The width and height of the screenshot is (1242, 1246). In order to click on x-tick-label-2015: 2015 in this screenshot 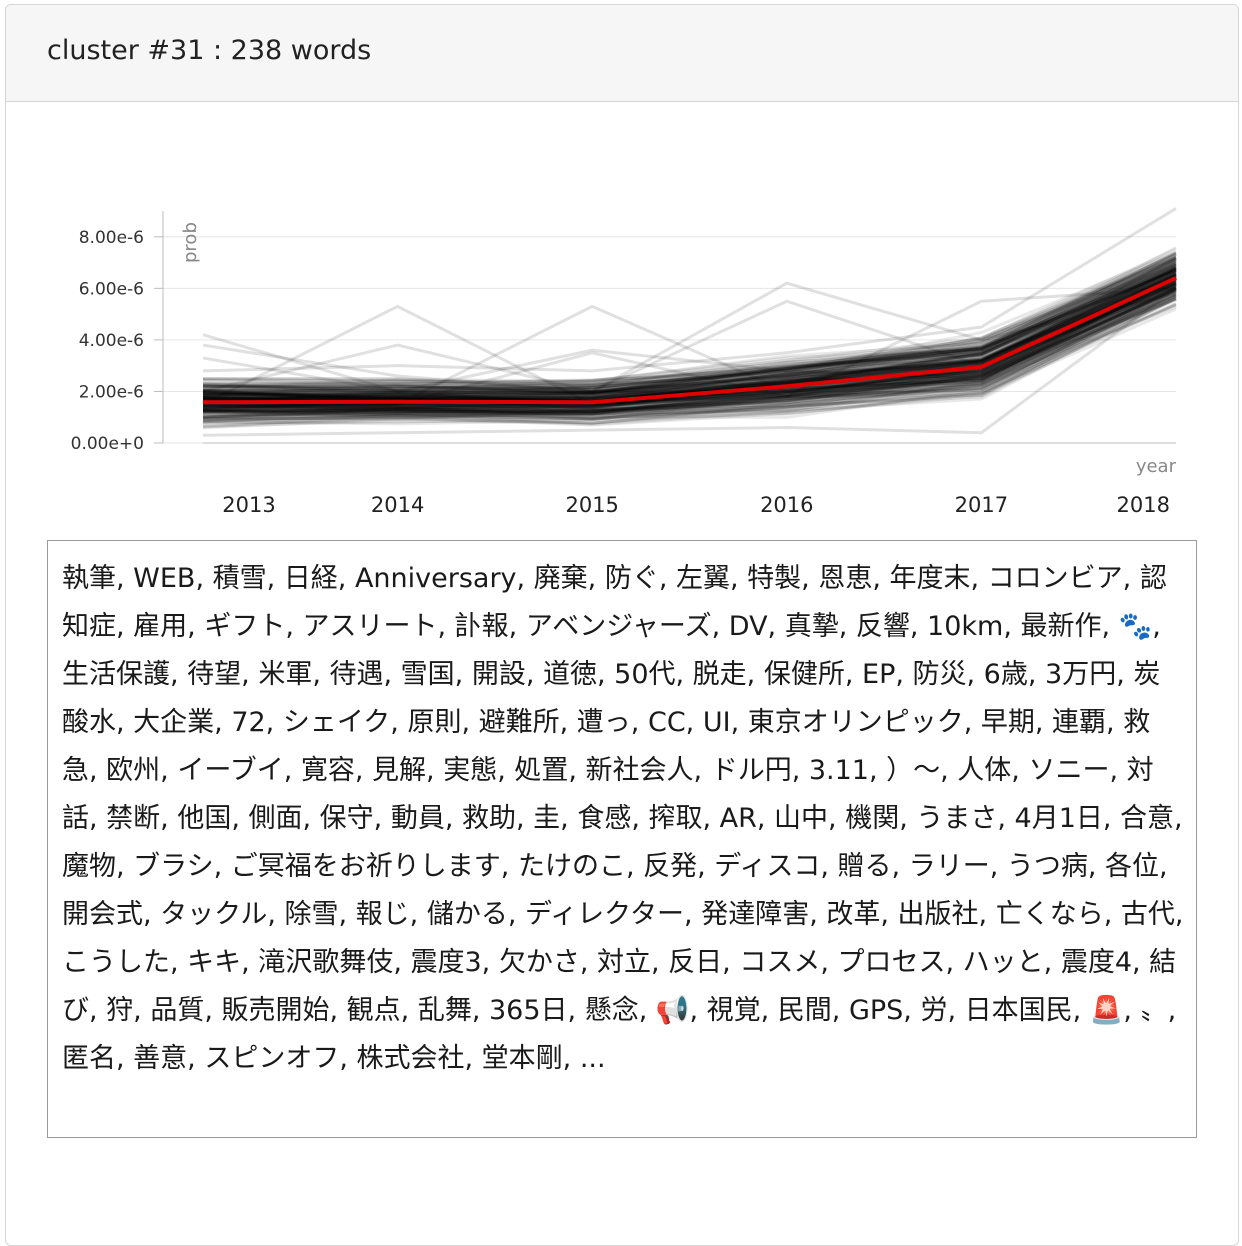, I will do `click(591, 505)`.